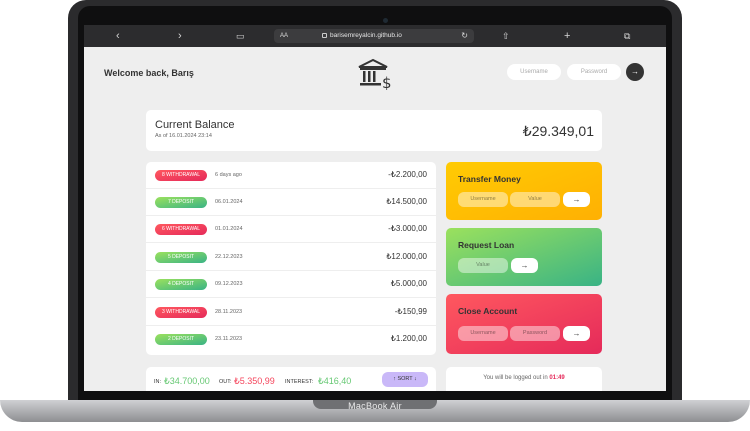 The width and height of the screenshot is (750, 431). I want to click on movement-value: ₺1.200,00, so click(408, 338).